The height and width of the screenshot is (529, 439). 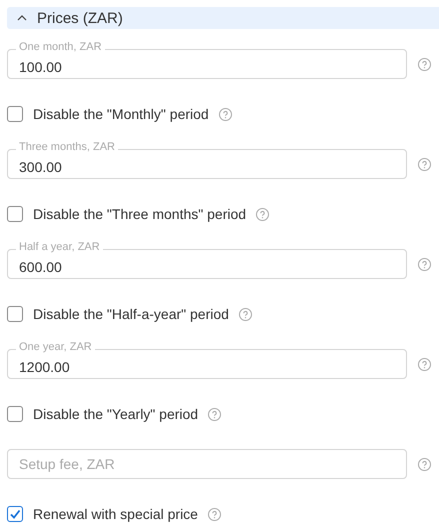 I want to click on checkbox-label: Disable the "Half-a-year" period, so click(x=131, y=314).